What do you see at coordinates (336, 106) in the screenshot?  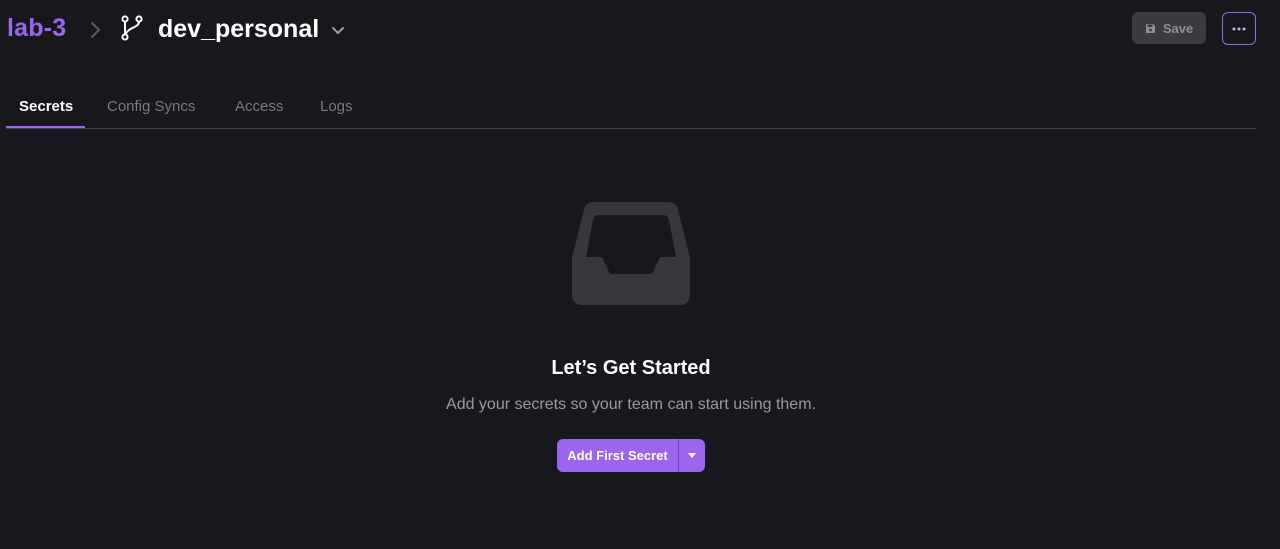 I see `tab-logs: Logs` at bounding box center [336, 106].